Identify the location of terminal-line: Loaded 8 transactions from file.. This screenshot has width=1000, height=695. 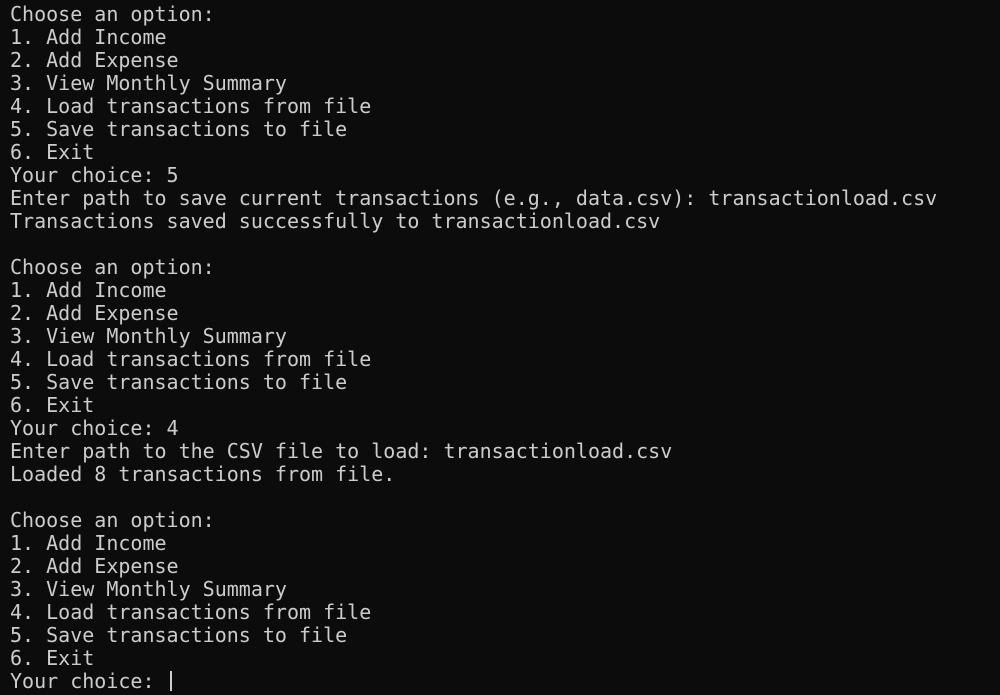
(203, 474).